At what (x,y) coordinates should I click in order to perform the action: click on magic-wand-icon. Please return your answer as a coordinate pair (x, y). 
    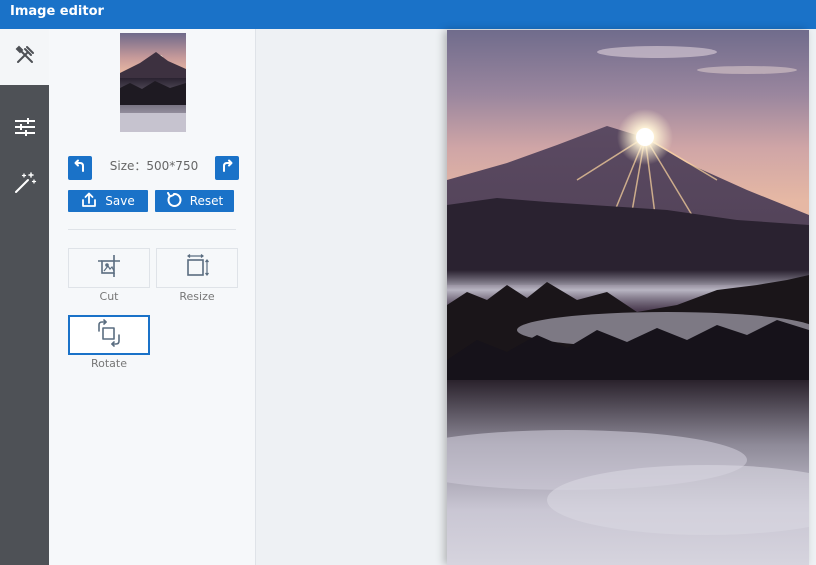
    Looking at the image, I should click on (25, 185).